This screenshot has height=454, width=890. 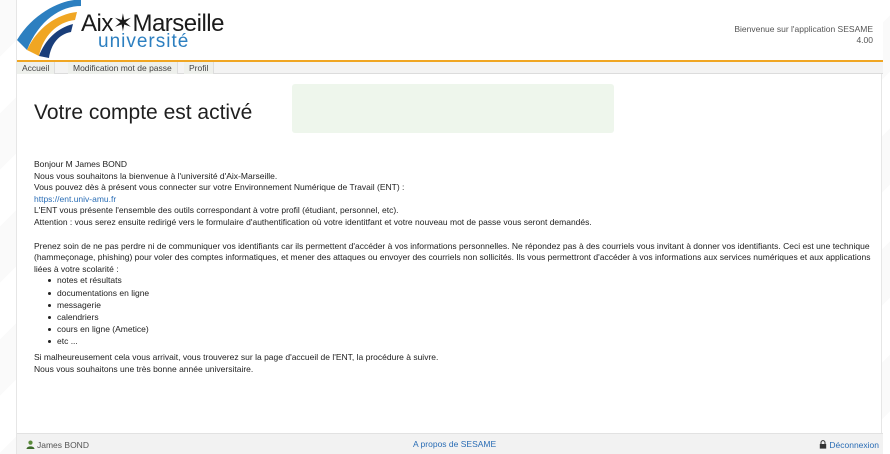 I want to click on faded-notification-box, so click(x=453, y=108).